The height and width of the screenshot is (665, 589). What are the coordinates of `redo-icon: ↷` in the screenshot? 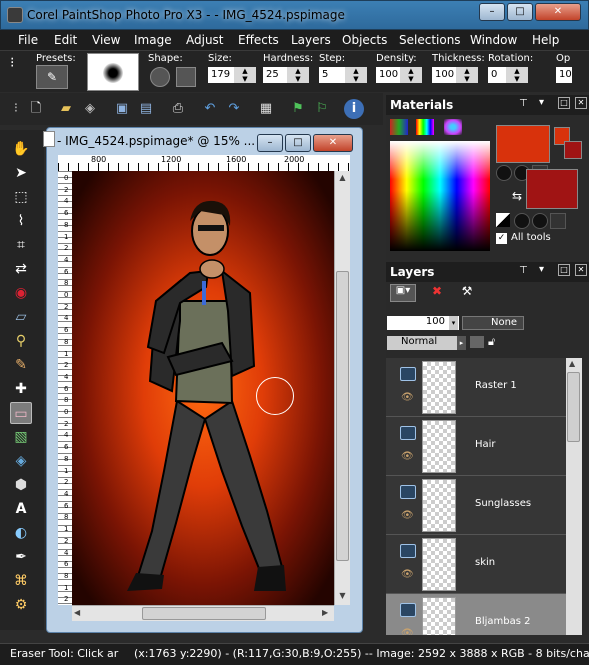 It's located at (234, 109).